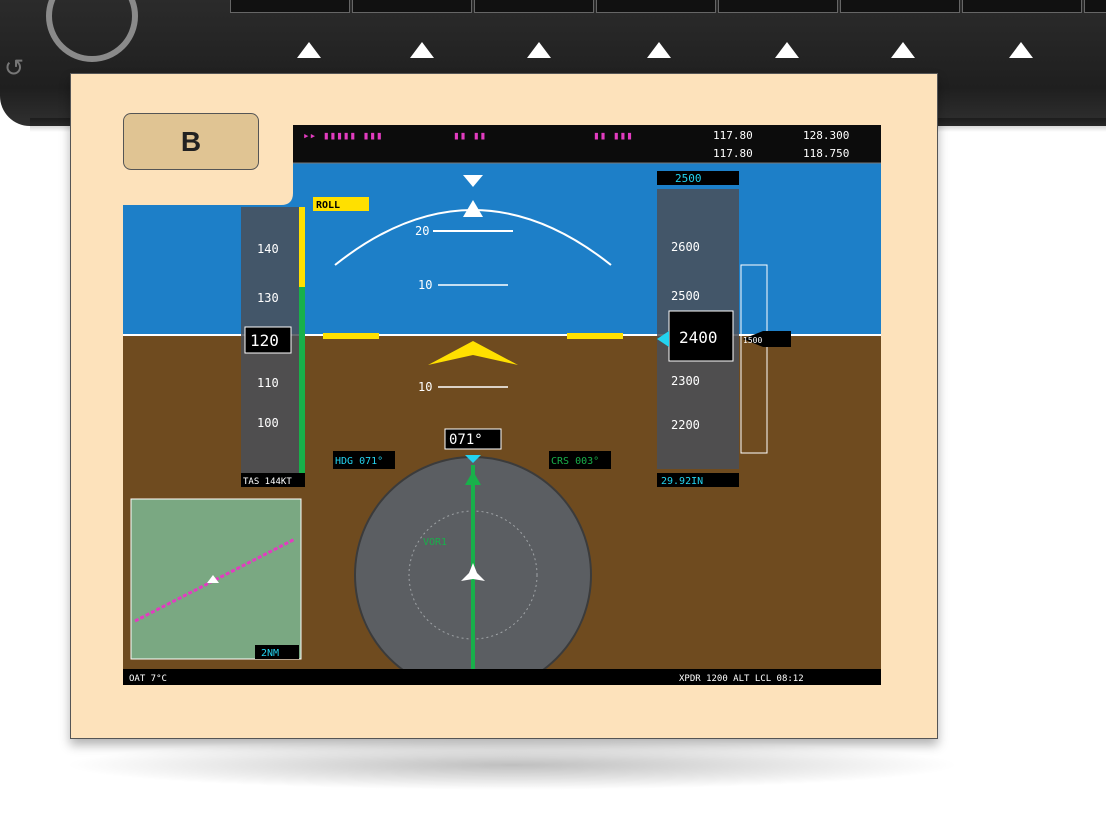  What do you see at coordinates (268, 423) in the screenshot?
I see `airspeed-tick-100: 100` at bounding box center [268, 423].